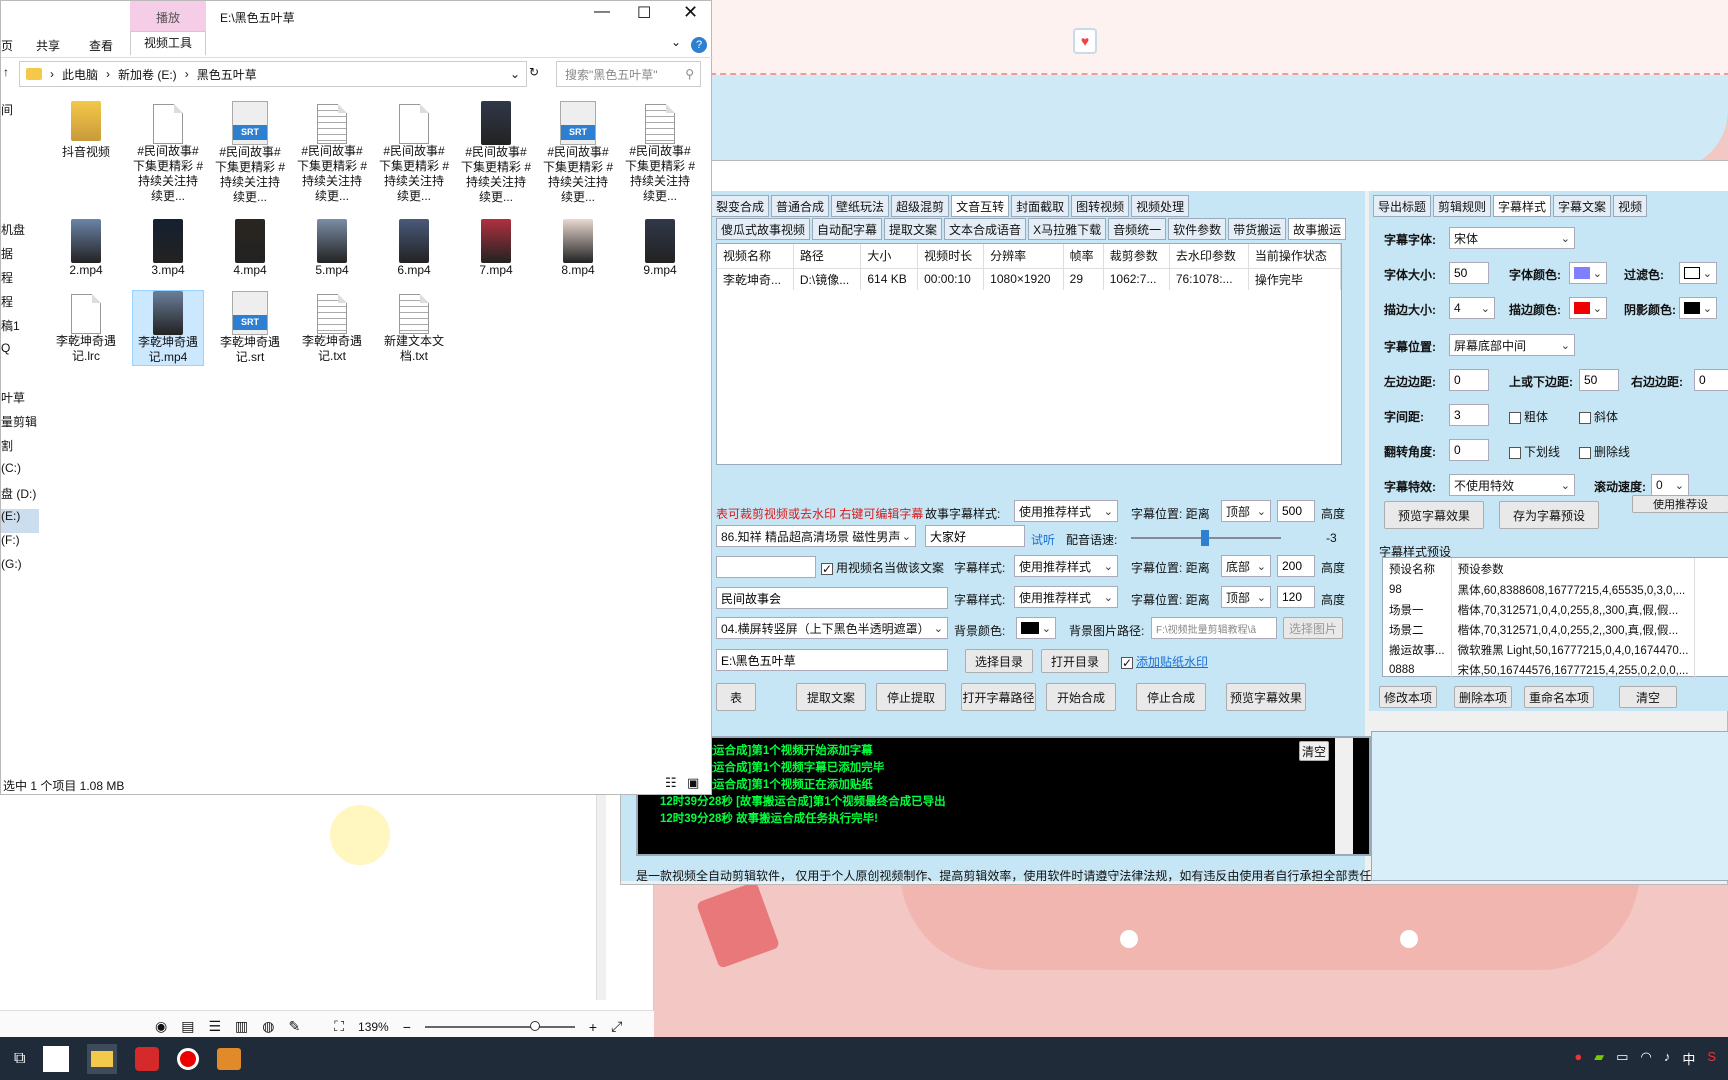 The height and width of the screenshot is (1080, 1728). I want to click on edit-icon: ✎, so click(294, 1026).